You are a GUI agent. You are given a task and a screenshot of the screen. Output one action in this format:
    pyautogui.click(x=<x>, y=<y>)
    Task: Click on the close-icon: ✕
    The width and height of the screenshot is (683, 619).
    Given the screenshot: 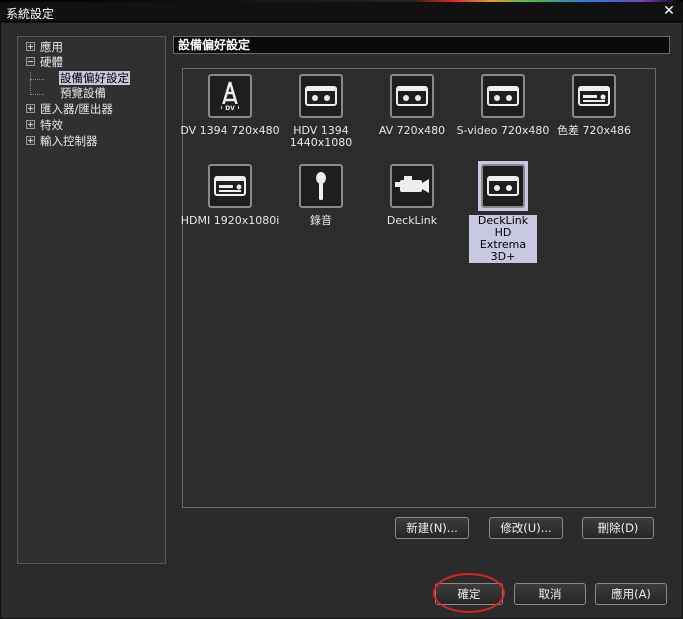 What is the action you would take?
    pyautogui.click(x=669, y=11)
    